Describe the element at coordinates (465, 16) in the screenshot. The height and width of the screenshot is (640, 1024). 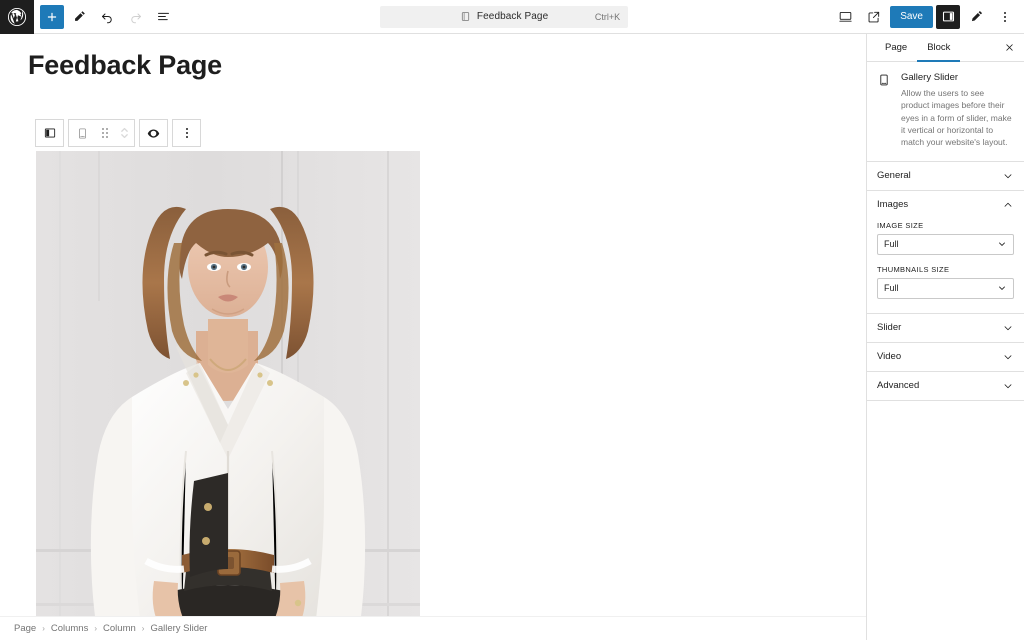
I see `page-document-icon` at that location.